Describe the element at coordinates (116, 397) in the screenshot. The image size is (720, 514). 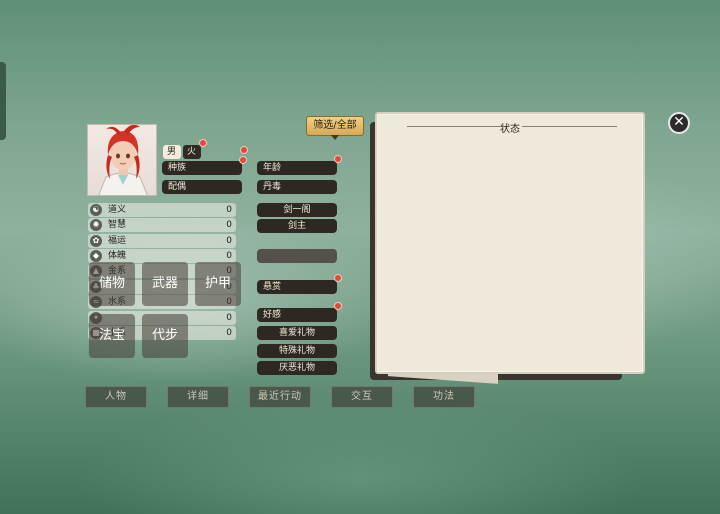
I see `tab-character: 人物` at that location.